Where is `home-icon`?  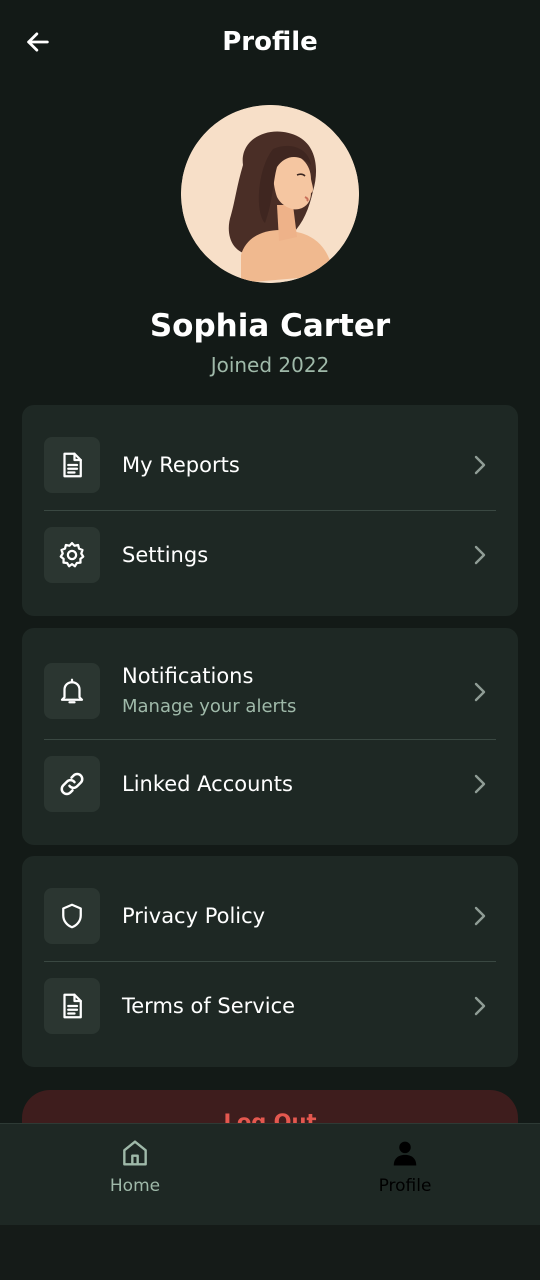 home-icon is located at coordinates (135, 1153).